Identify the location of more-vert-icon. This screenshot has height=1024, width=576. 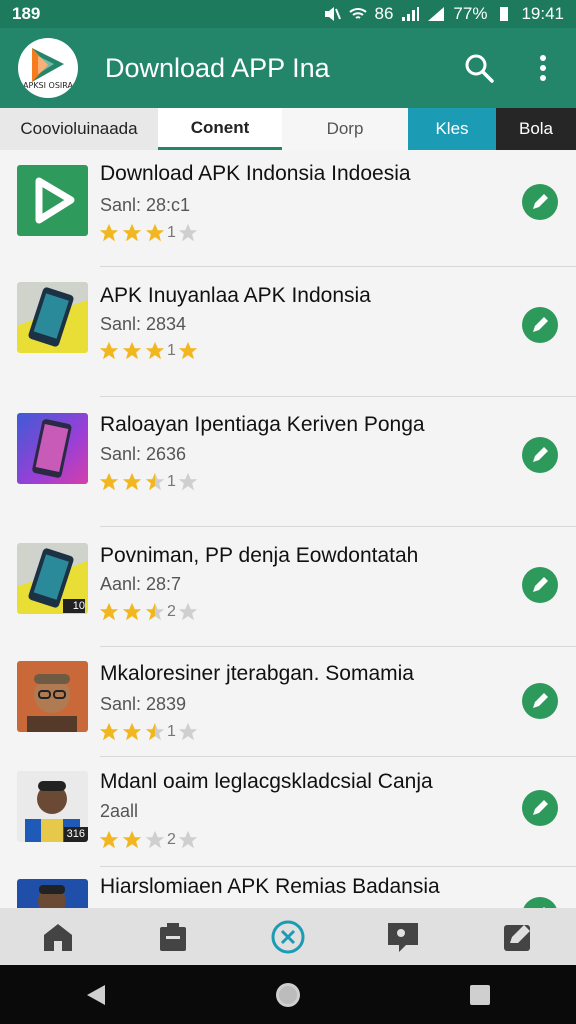
(543, 68).